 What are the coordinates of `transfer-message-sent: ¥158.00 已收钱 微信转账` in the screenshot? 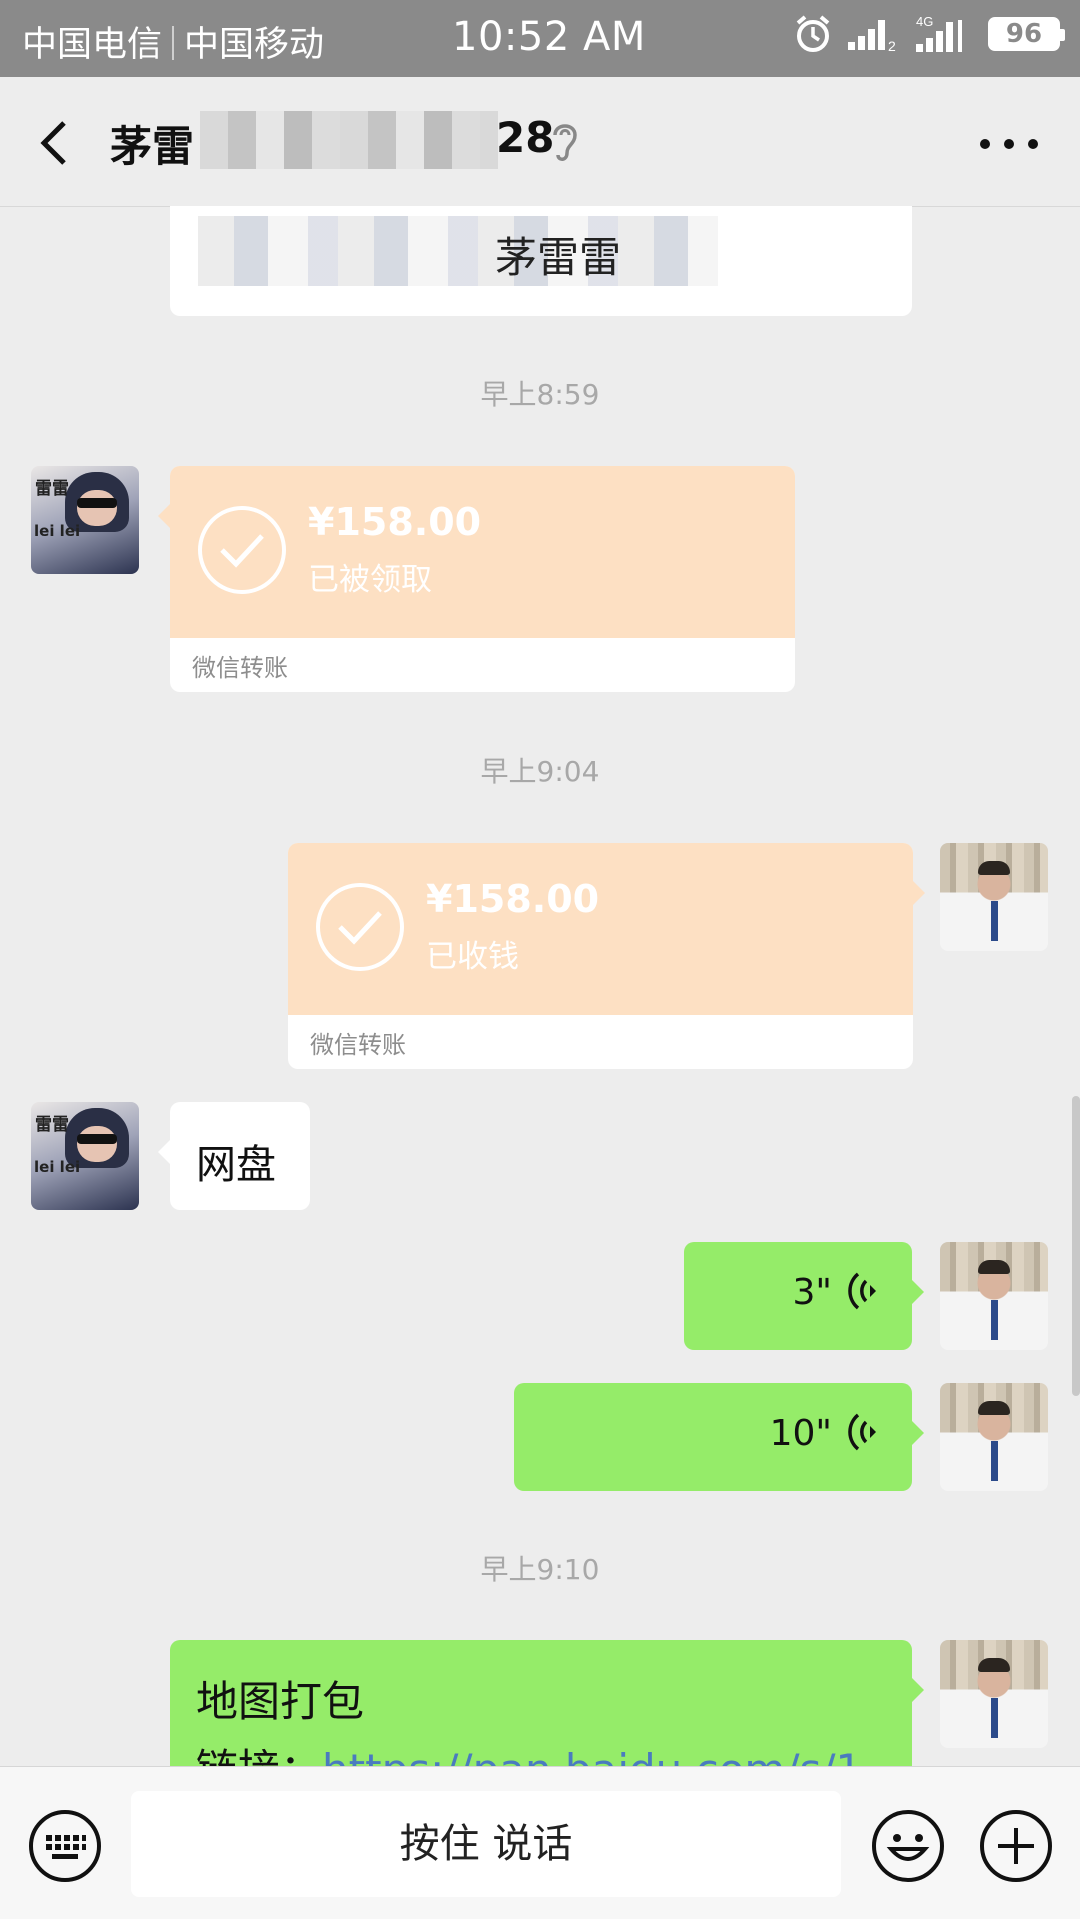 It's located at (606, 956).